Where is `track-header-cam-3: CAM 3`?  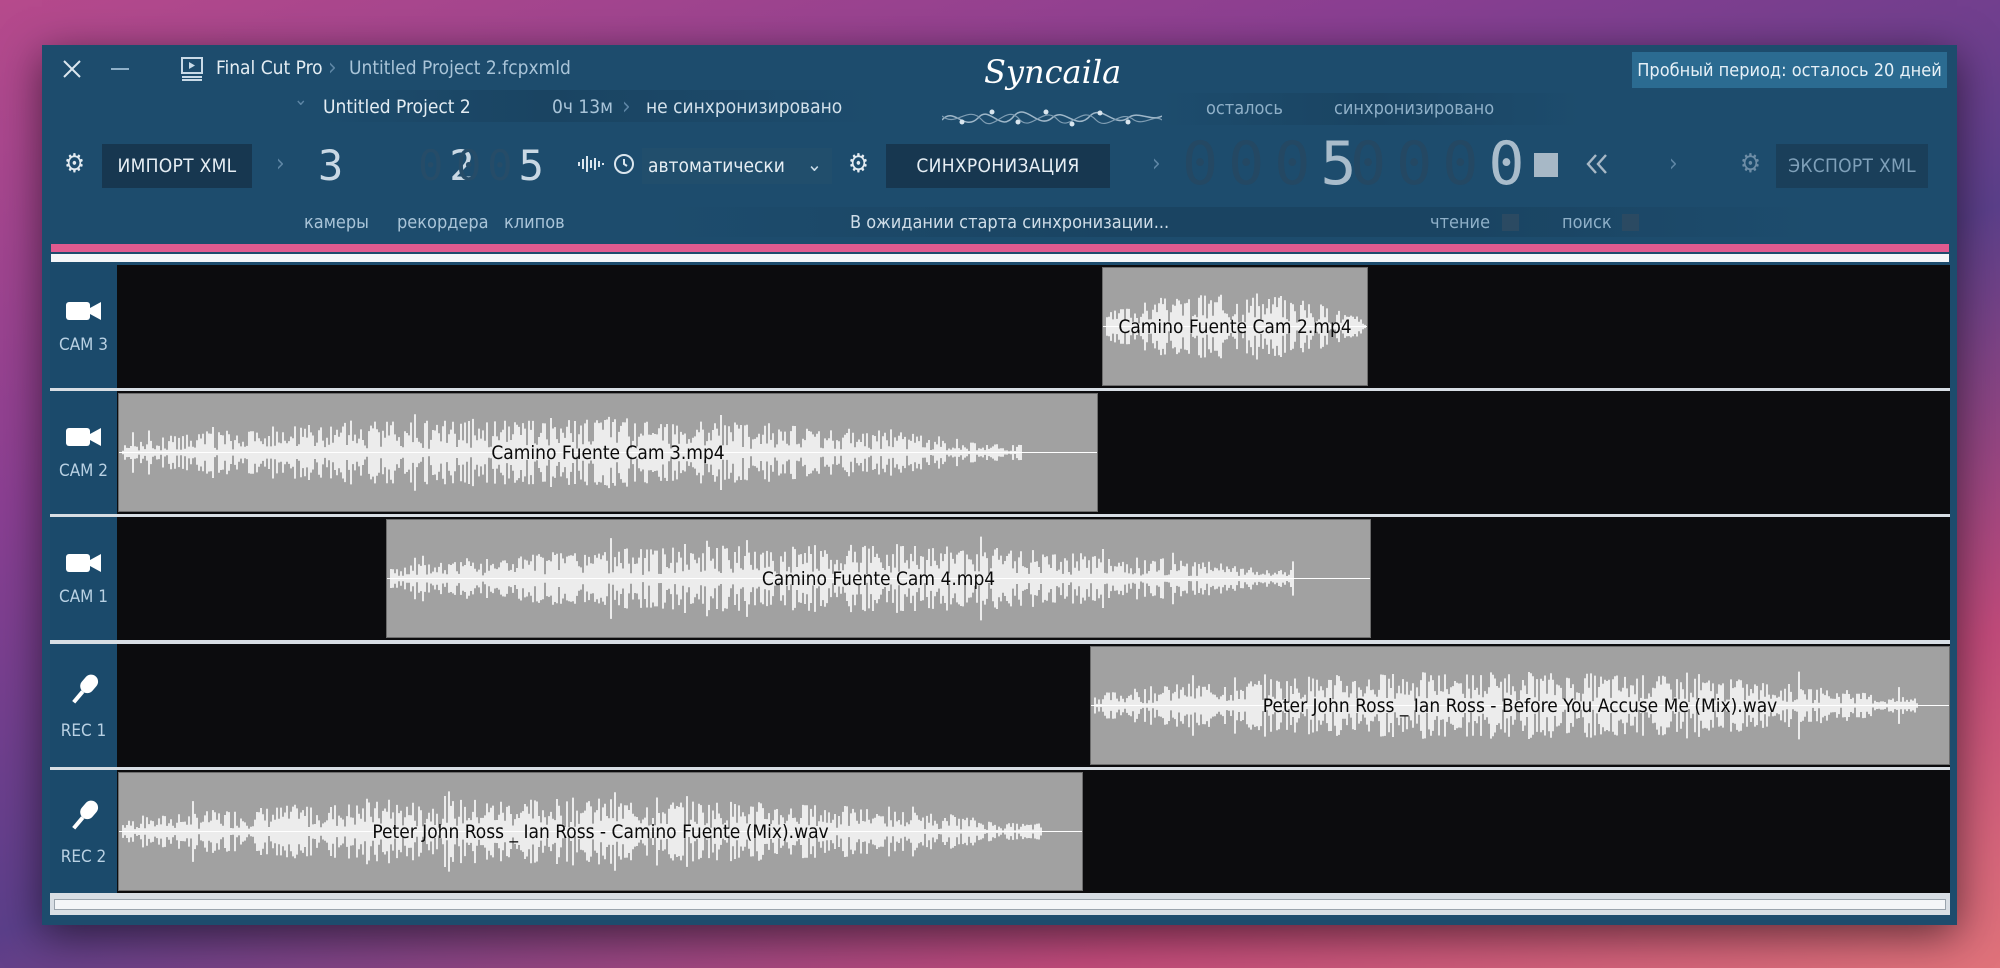 track-header-cam-3: CAM 3 is located at coordinates (83, 326).